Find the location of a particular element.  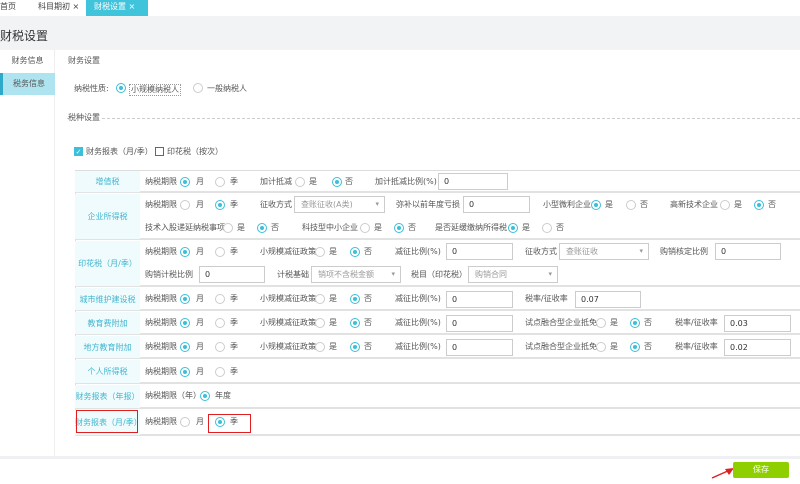

tab-home: 首页 is located at coordinates (8, 8).